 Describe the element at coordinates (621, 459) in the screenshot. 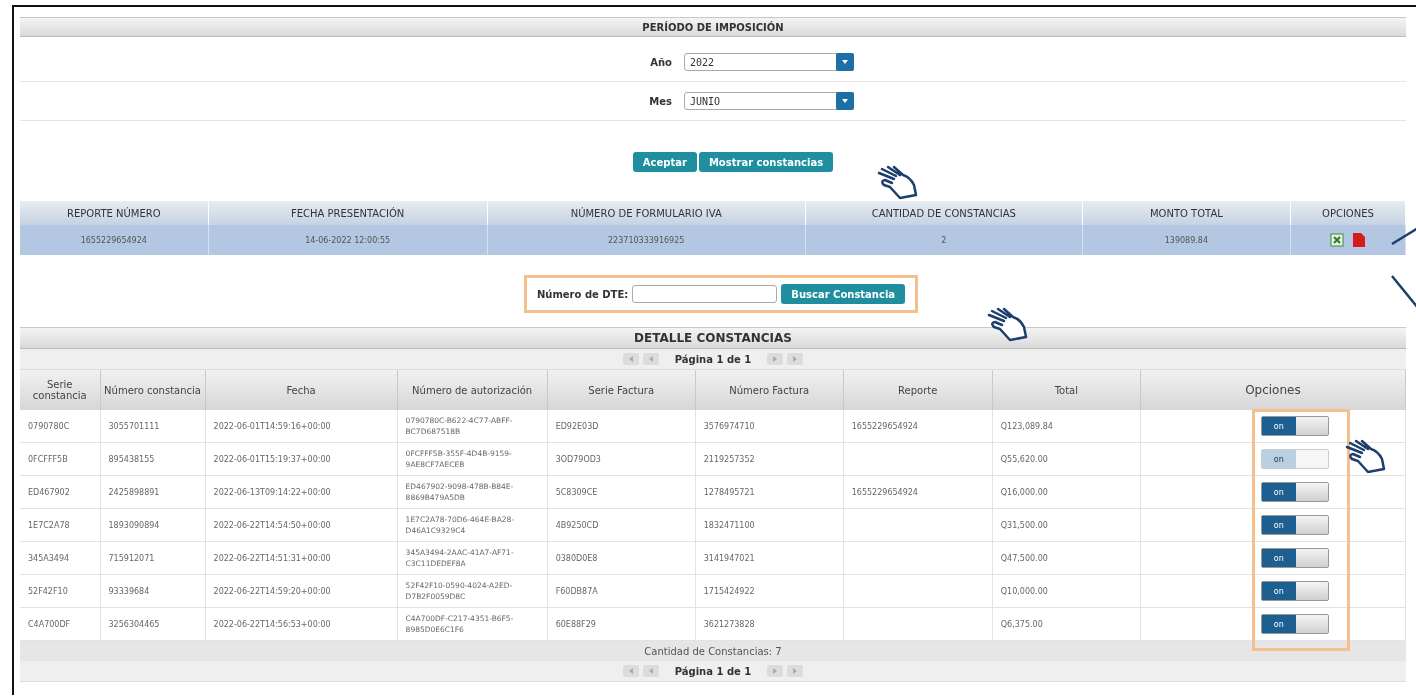

I see `table-cell: 3OD79OD3` at that location.